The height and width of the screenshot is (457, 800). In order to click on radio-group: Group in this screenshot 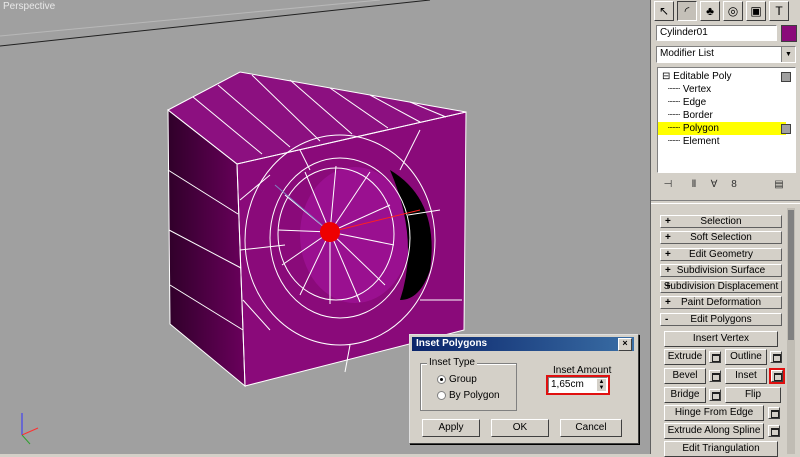, I will do `click(457, 380)`.